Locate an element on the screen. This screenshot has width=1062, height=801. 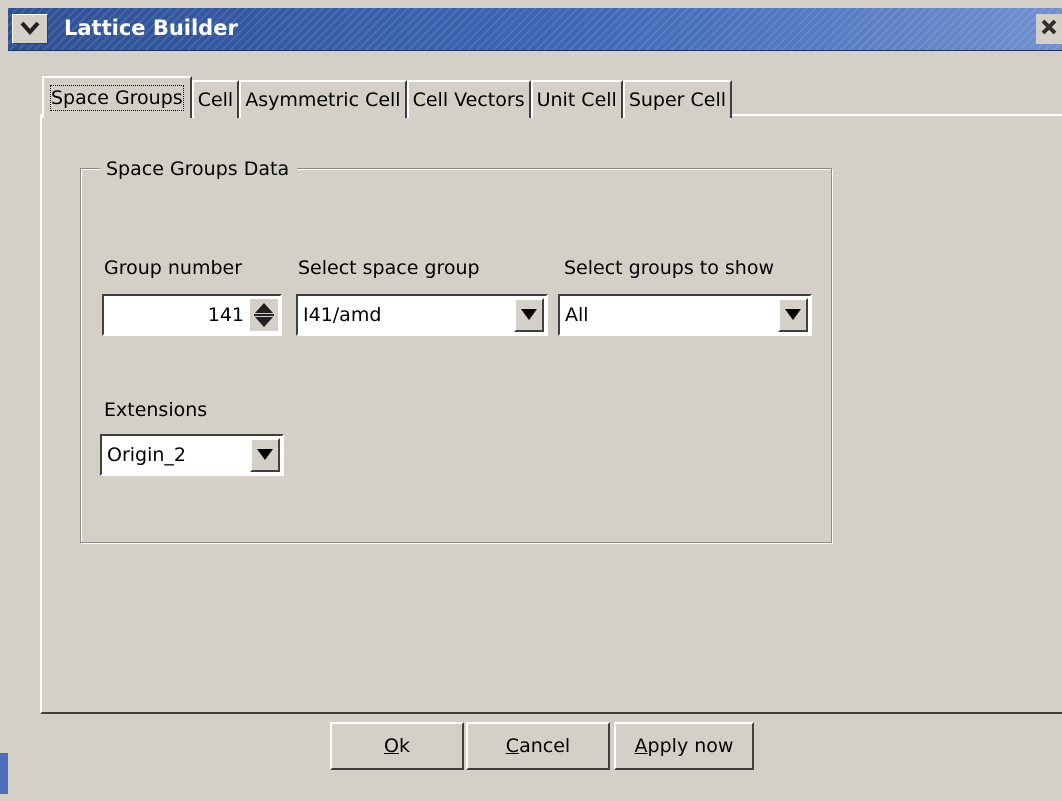
close-icon is located at coordinates (1049, 29).